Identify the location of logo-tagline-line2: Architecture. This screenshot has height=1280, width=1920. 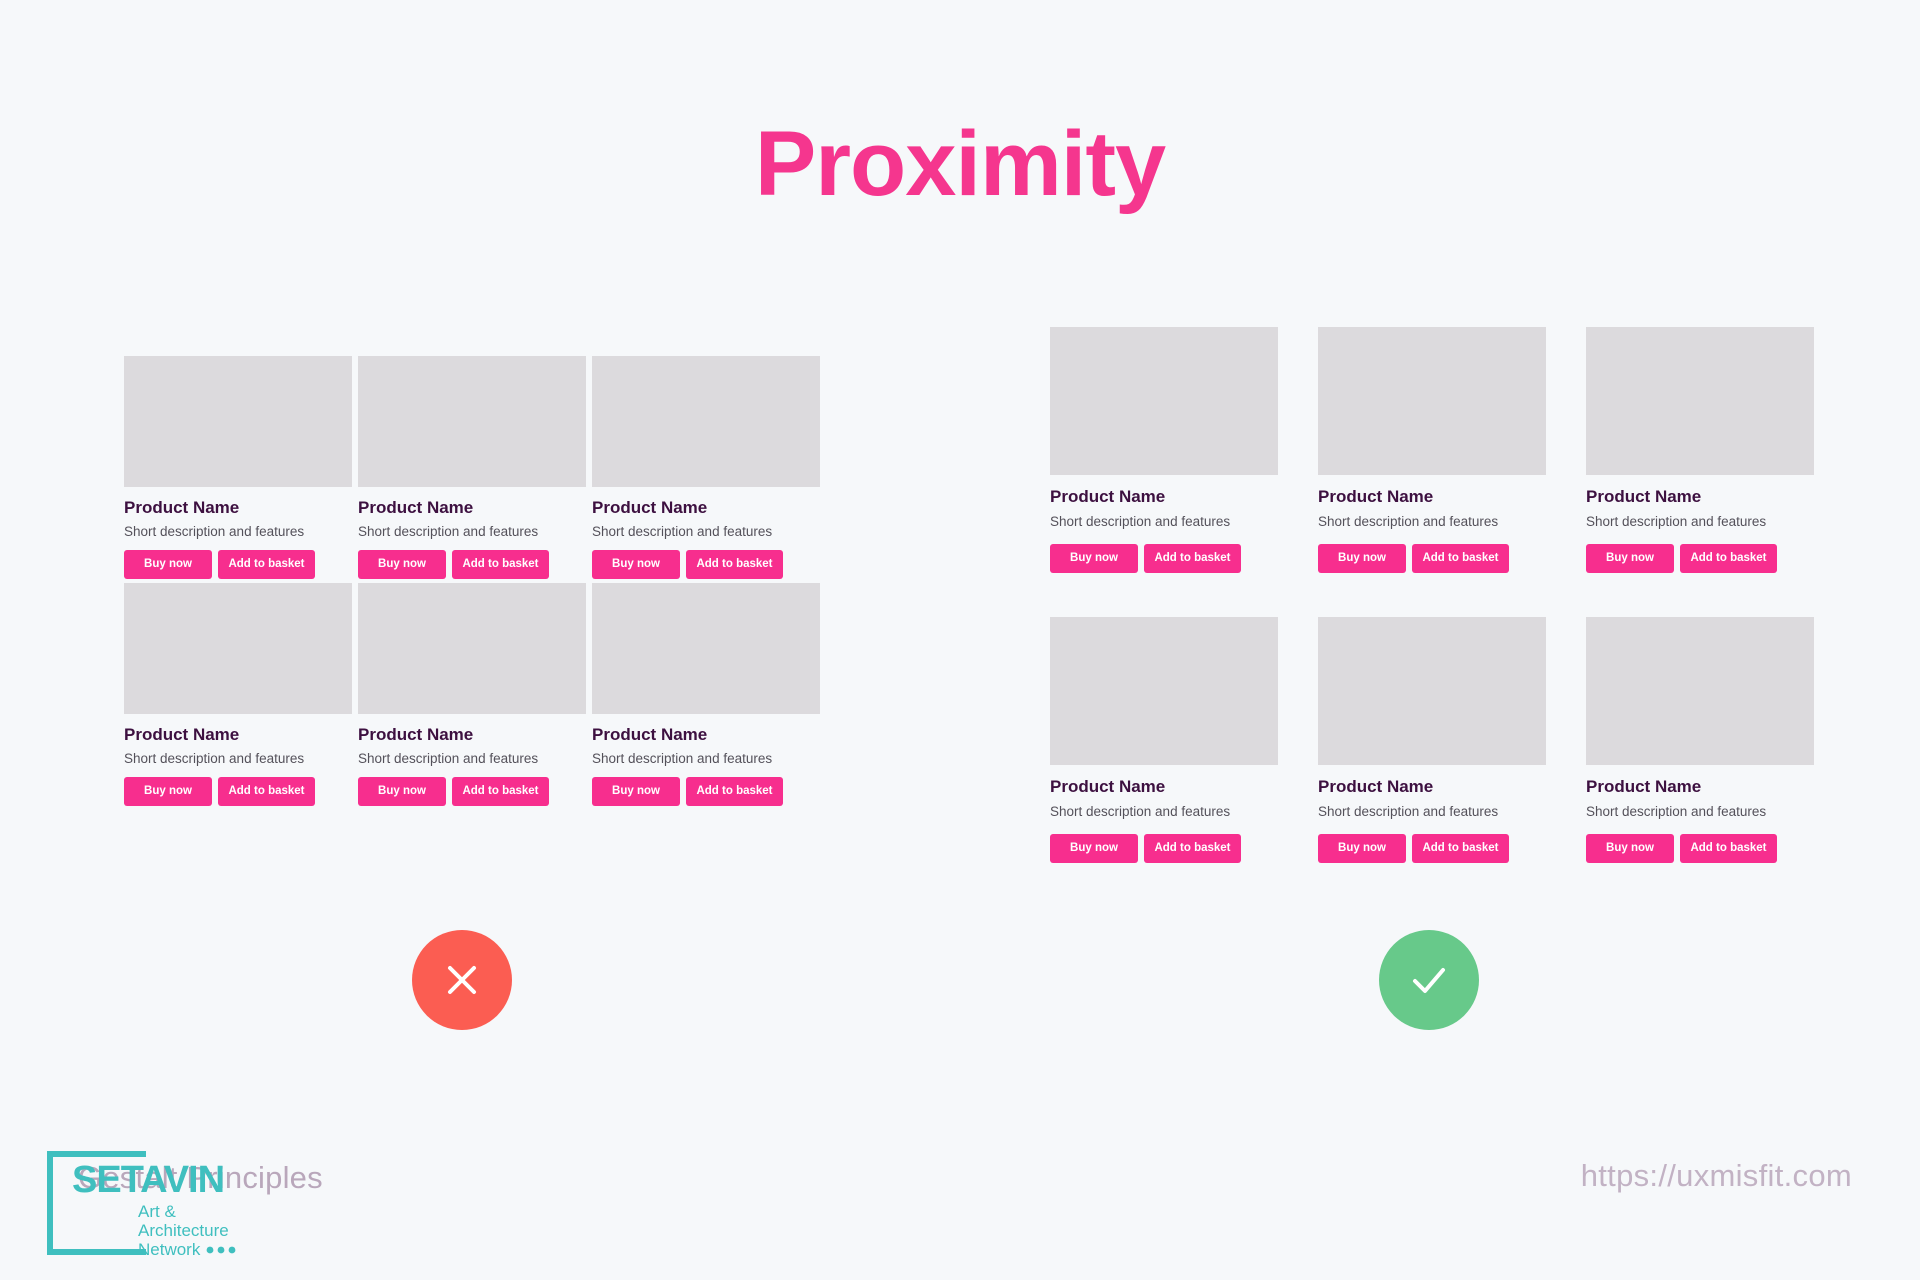
(183, 1230).